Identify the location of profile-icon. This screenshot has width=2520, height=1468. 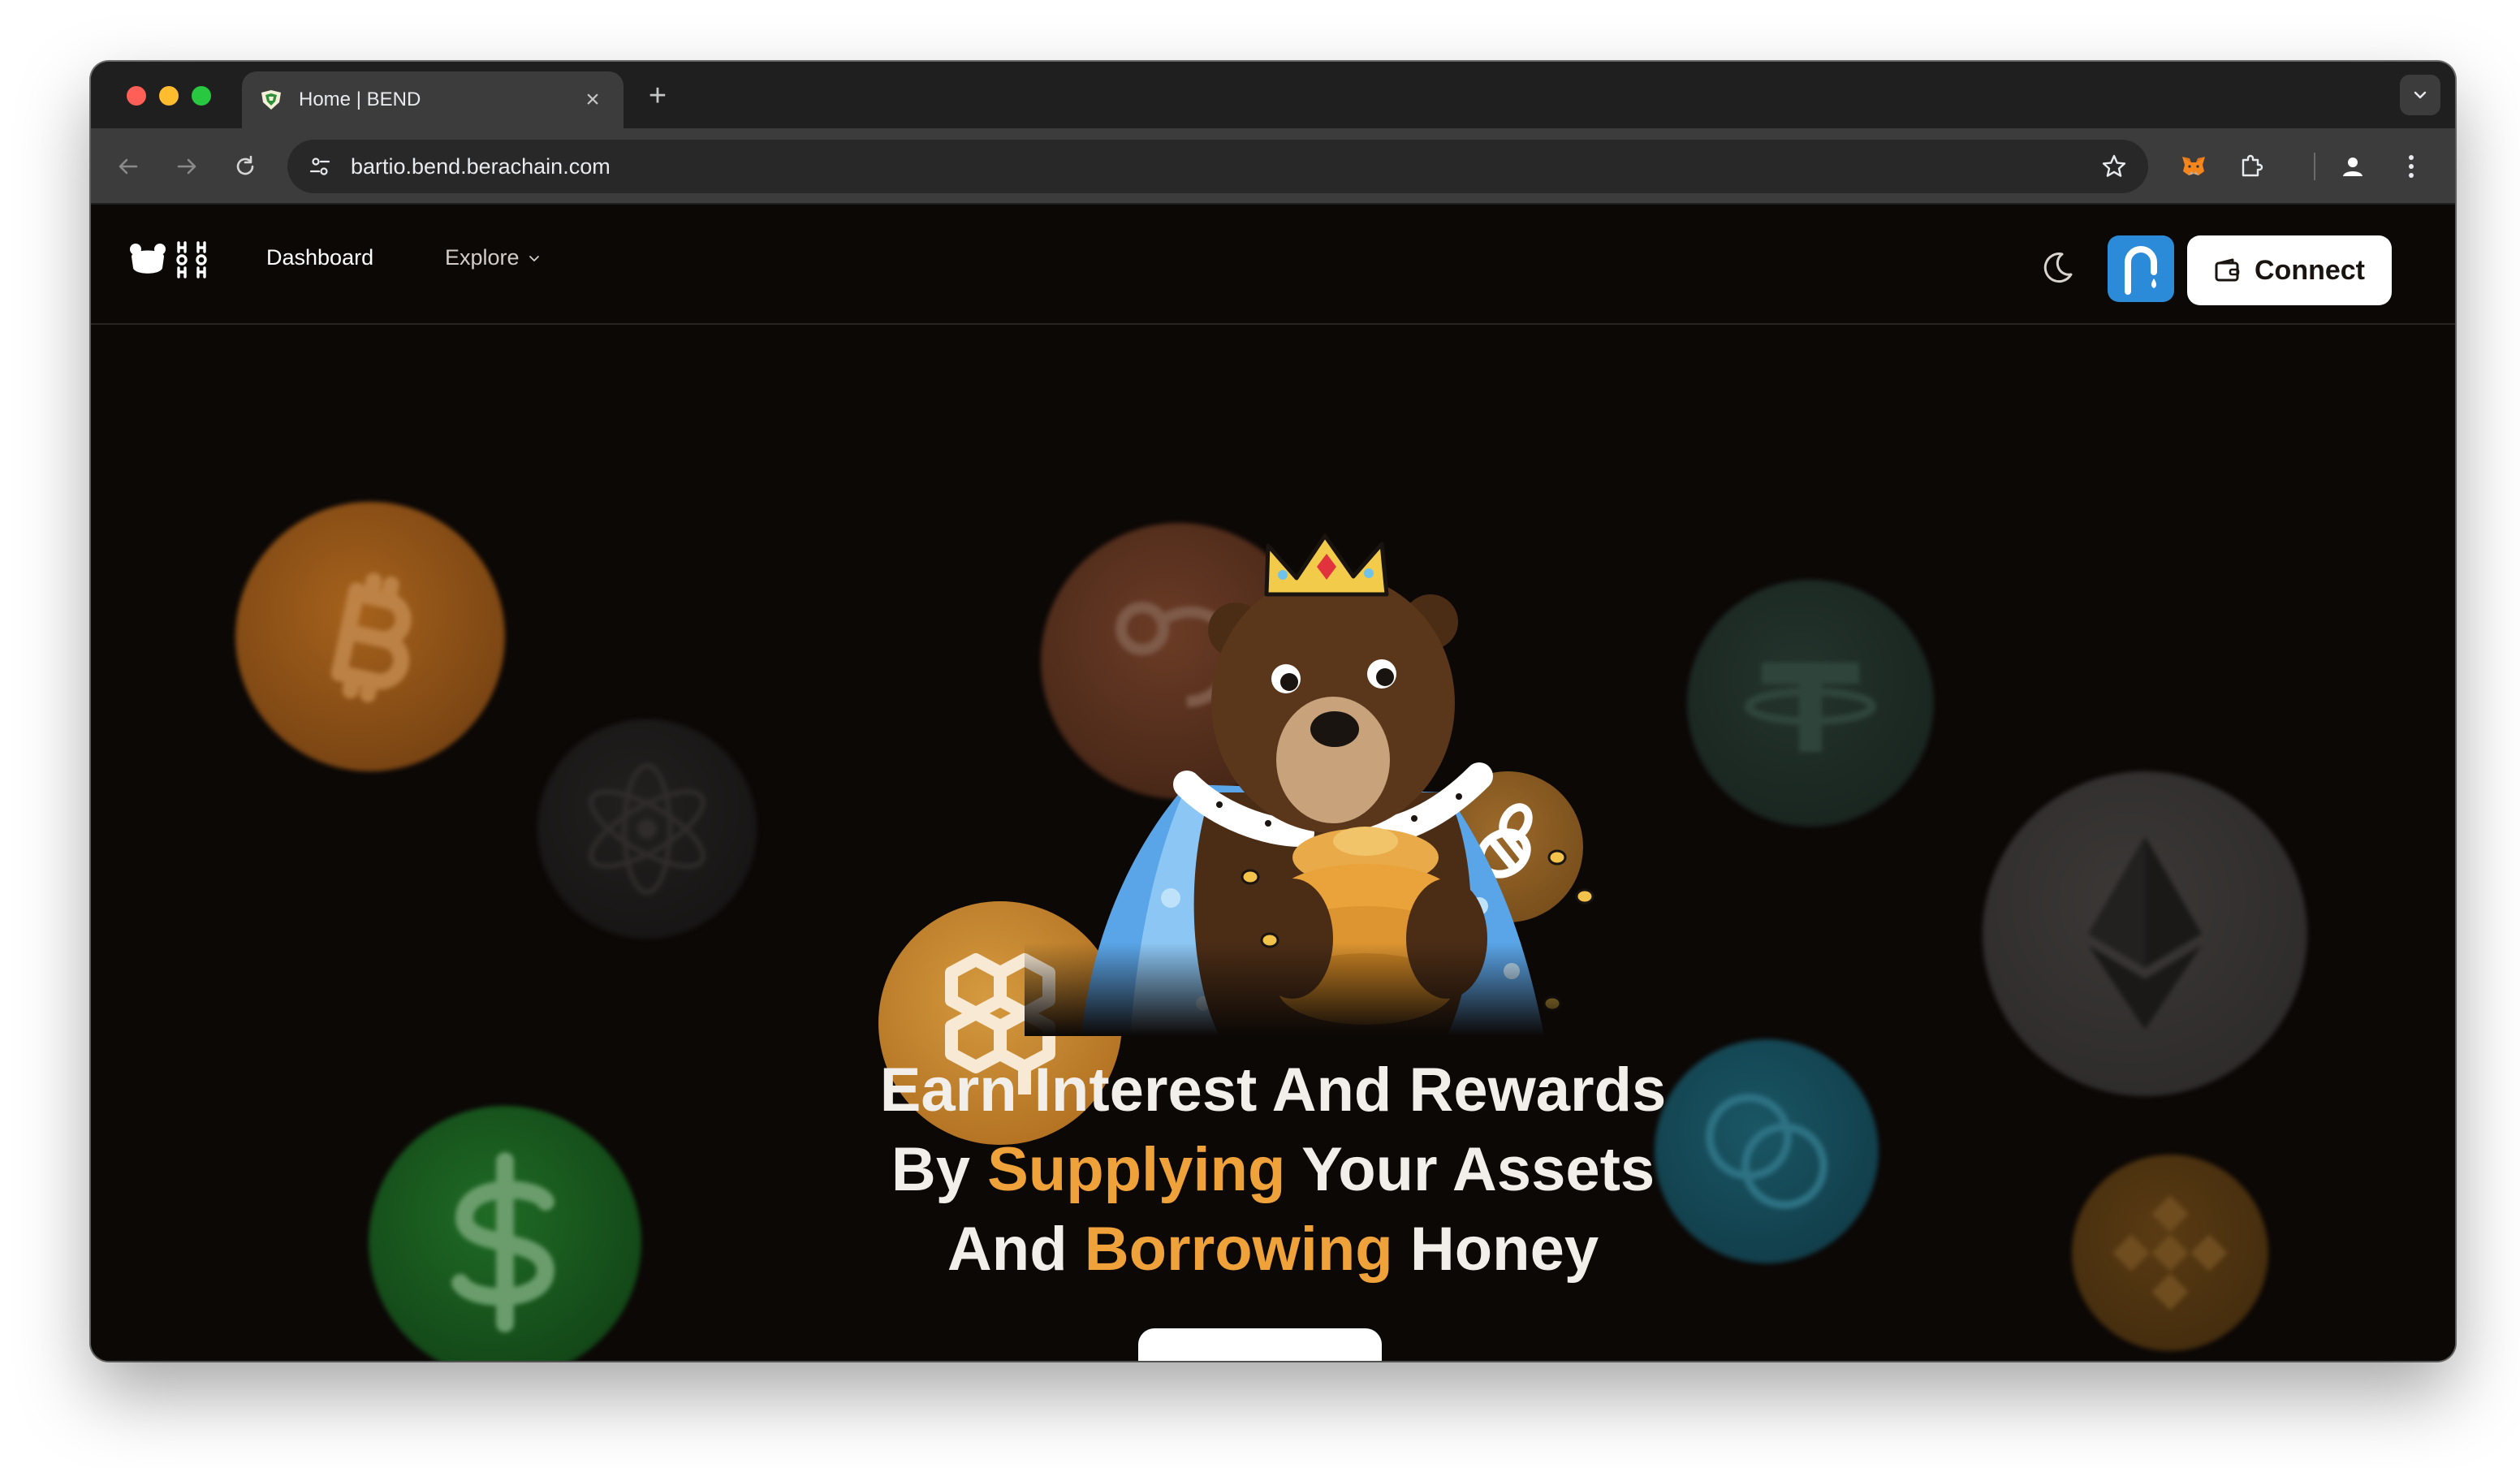
(2352, 167).